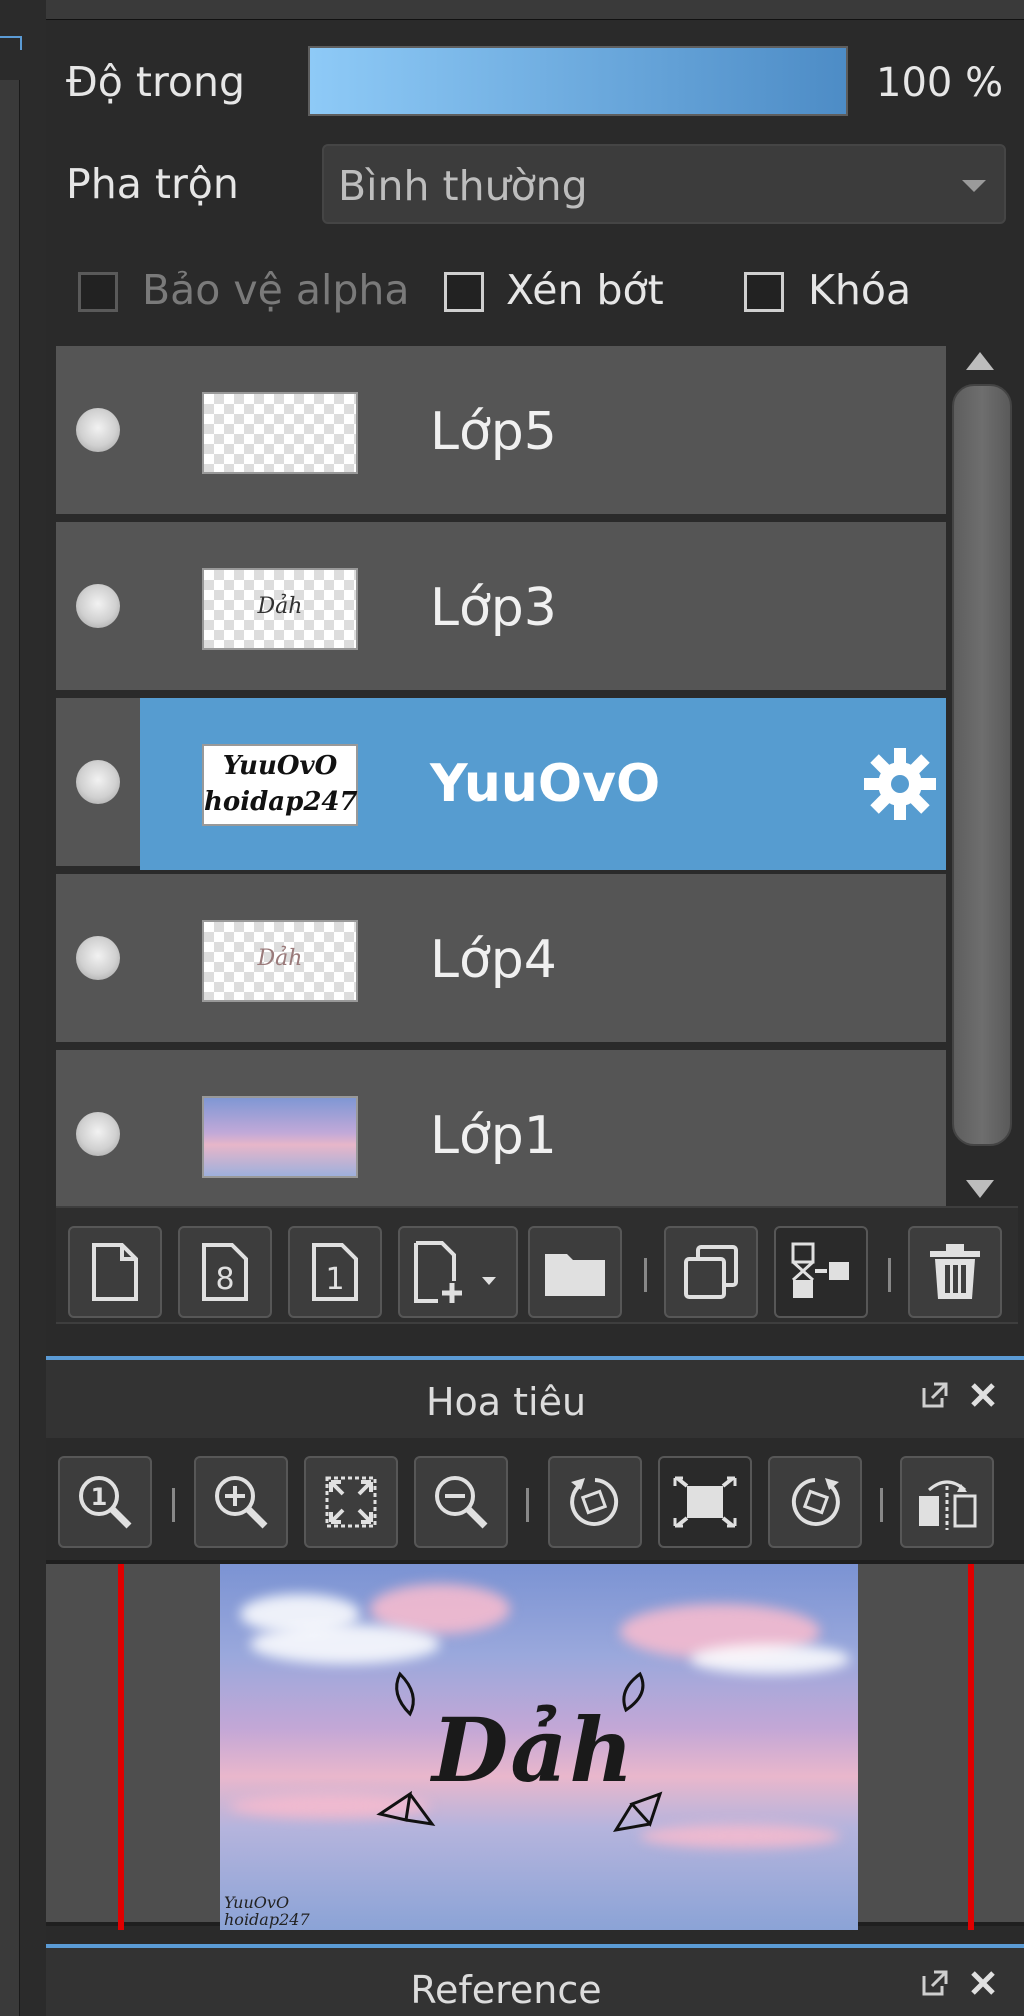 The width and height of the screenshot is (1024, 2016). Describe the element at coordinates (98, 292) in the screenshot. I see `protect-alpha-checkbox` at that location.